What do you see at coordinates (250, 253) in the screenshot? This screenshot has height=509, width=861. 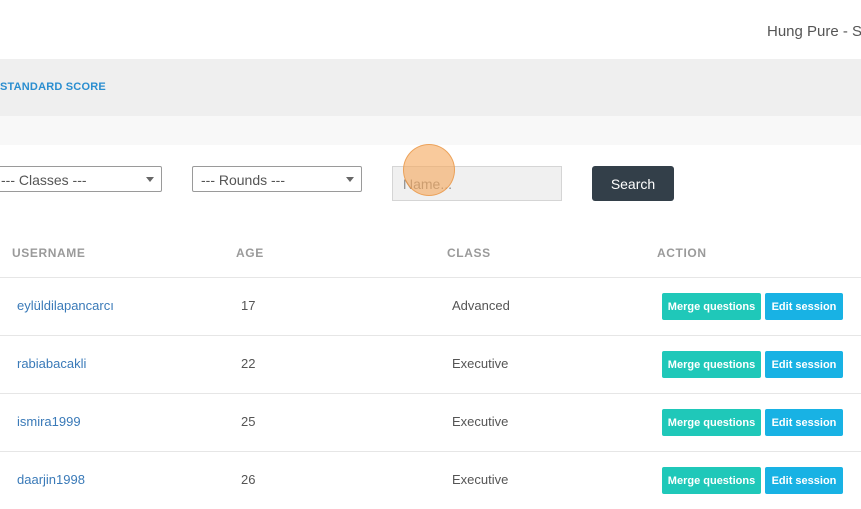 I see `column-header-age: AGE` at bounding box center [250, 253].